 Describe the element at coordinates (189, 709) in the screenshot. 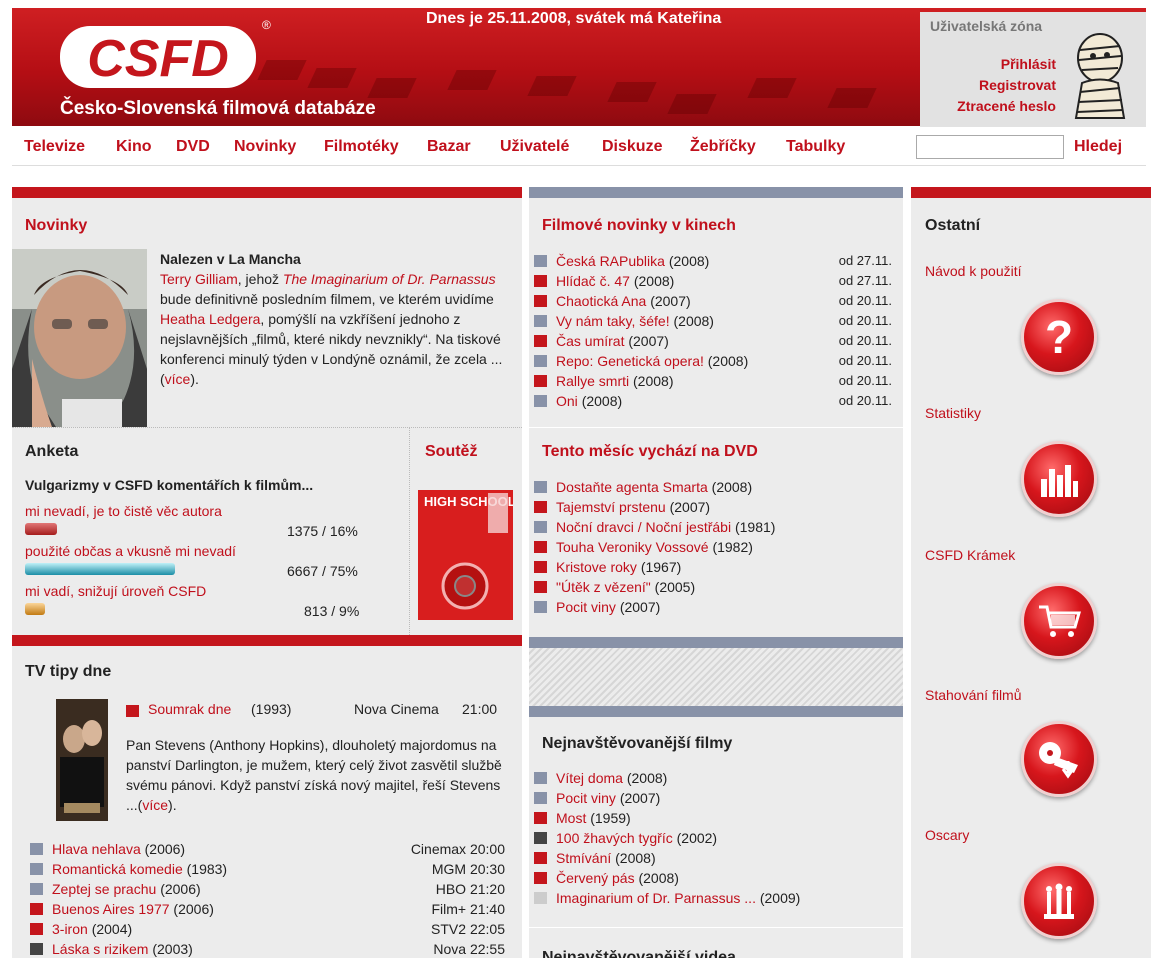

I see `tv-featured-title: Soumrak dne` at that location.